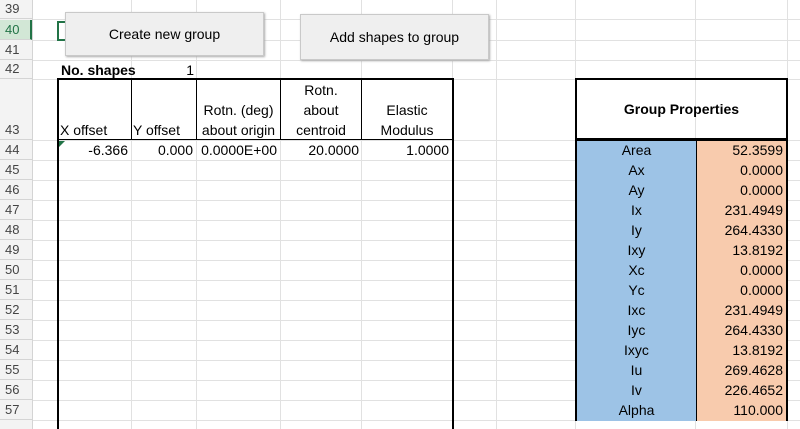  What do you see at coordinates (636, 190) in the screenshot?
I see `property-name: Ay` at bounding box center [636, 190].